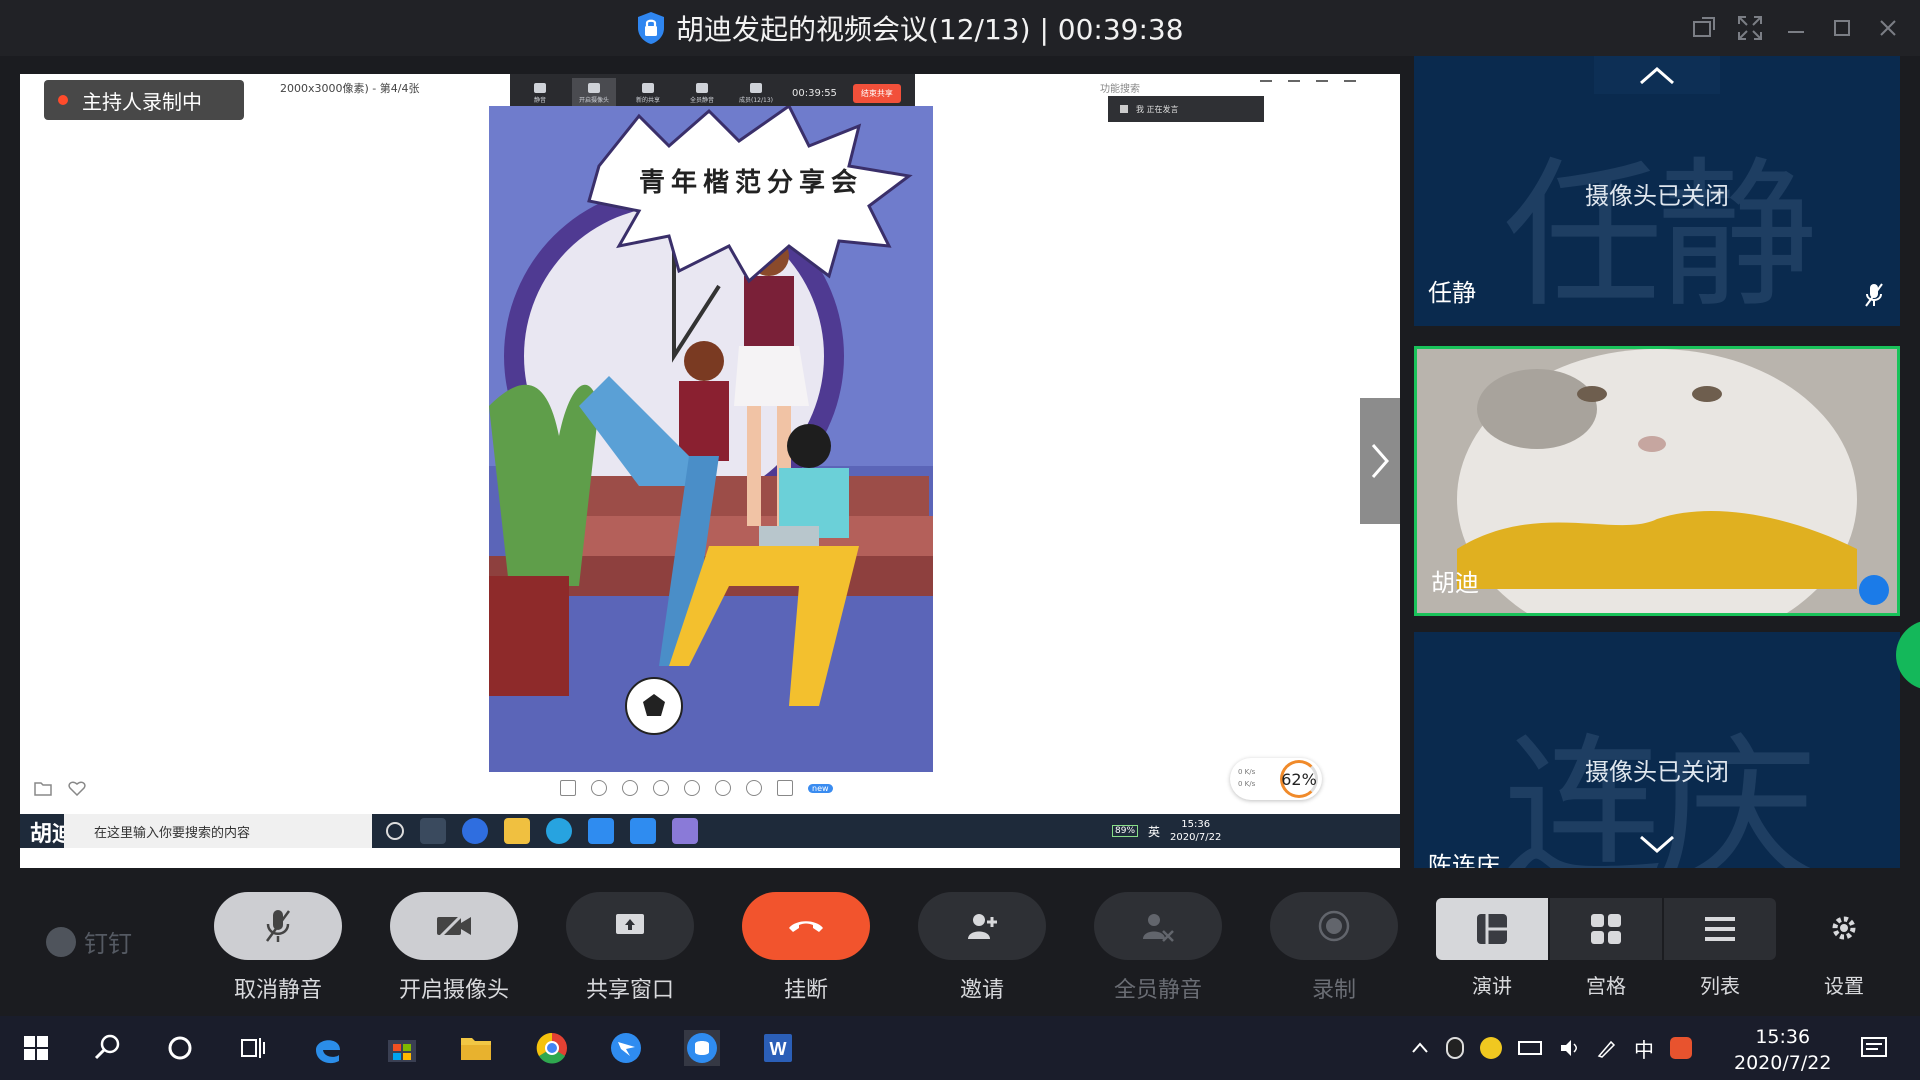 This screenshot has height=1080, width=1920. I want to click on ime-indicator: 中, so click(1644, 1048).